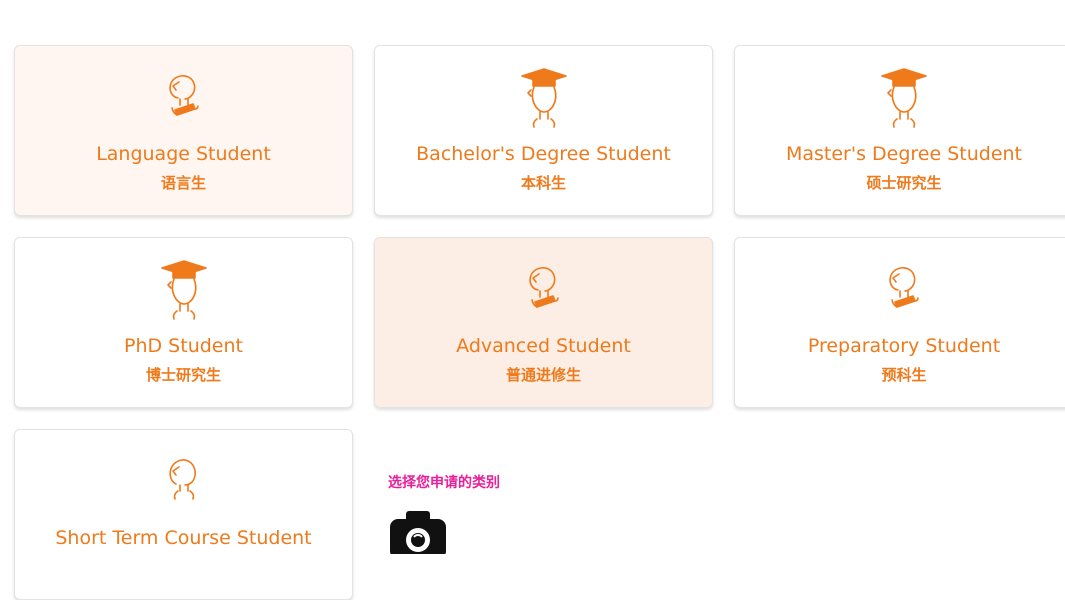  What do you see at coordinates (543, 183) in the screenshot?
I see `card-title-zh: 本科生` at bounding box center [543, 183].